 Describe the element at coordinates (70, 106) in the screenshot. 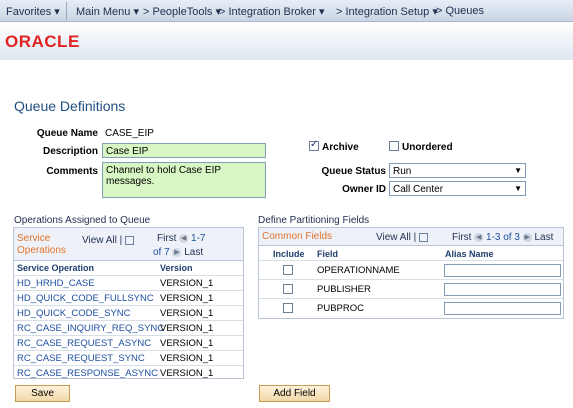

I see `page-title: Queue Definitions` at that location.